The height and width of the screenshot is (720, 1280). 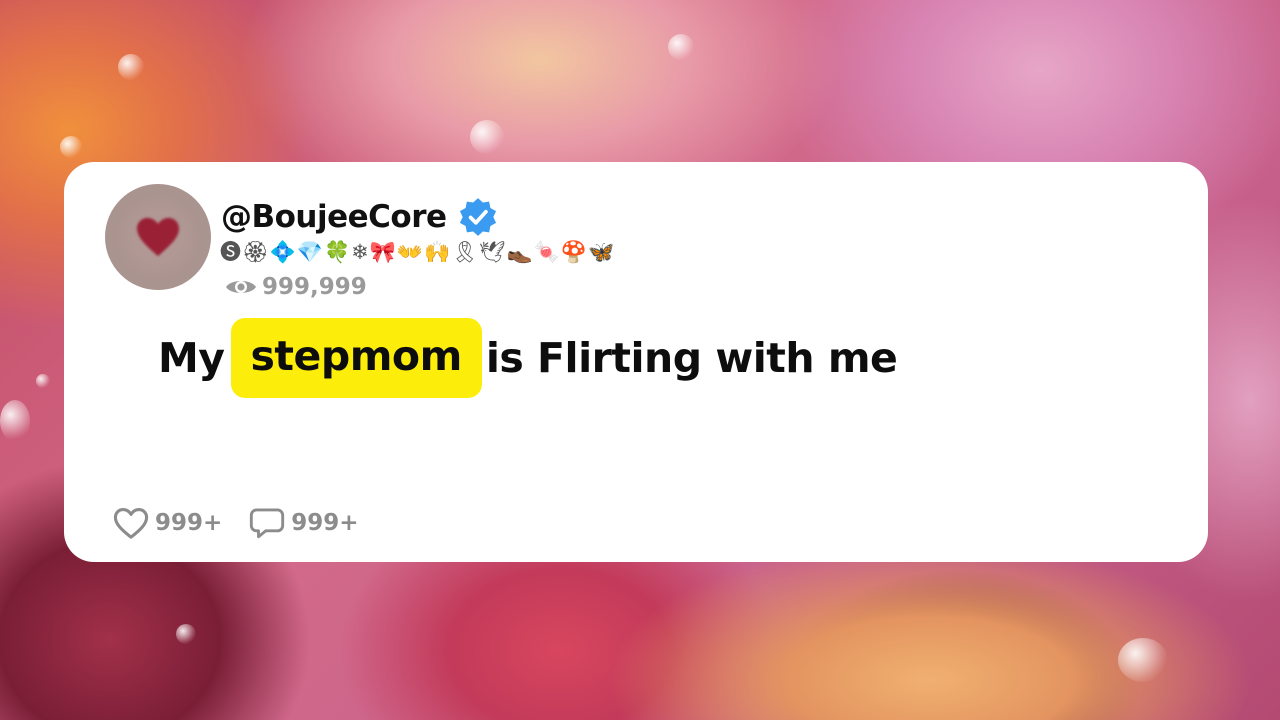 What do you see at coordinates (691, 358) in the screenshot?
I see `message-text-after: is Flirting with me` at bounding box center [691, 358].